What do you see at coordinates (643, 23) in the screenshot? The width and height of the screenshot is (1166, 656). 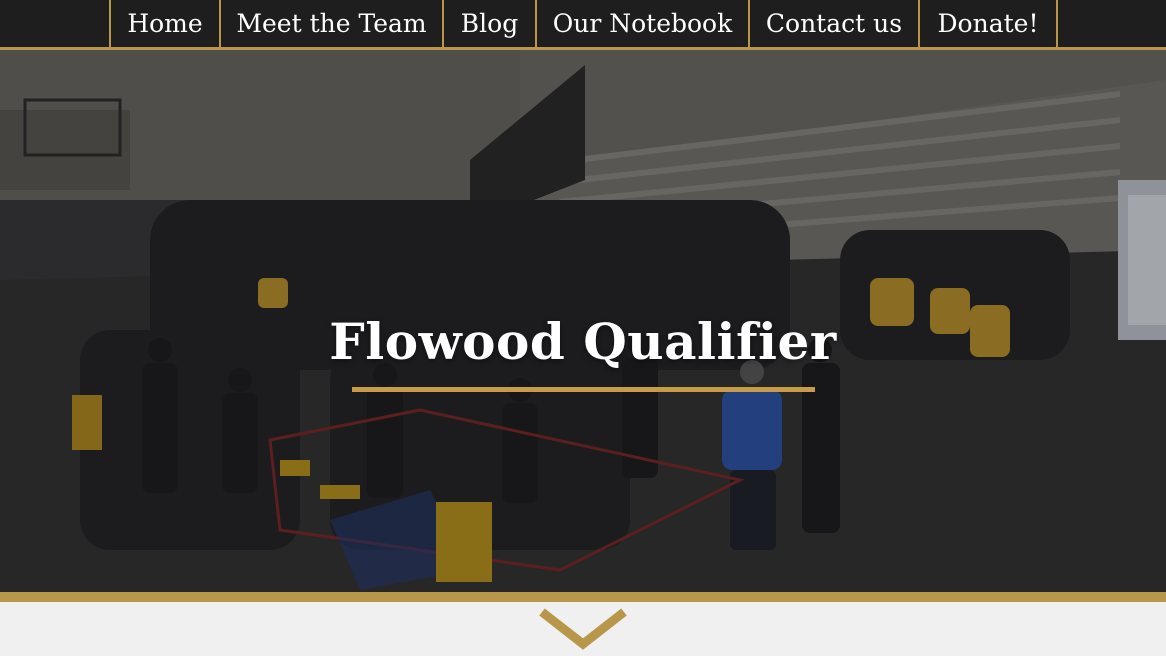 I see `nav-item-our-notebook: Our Notebook` at bounding box center [643, 23].